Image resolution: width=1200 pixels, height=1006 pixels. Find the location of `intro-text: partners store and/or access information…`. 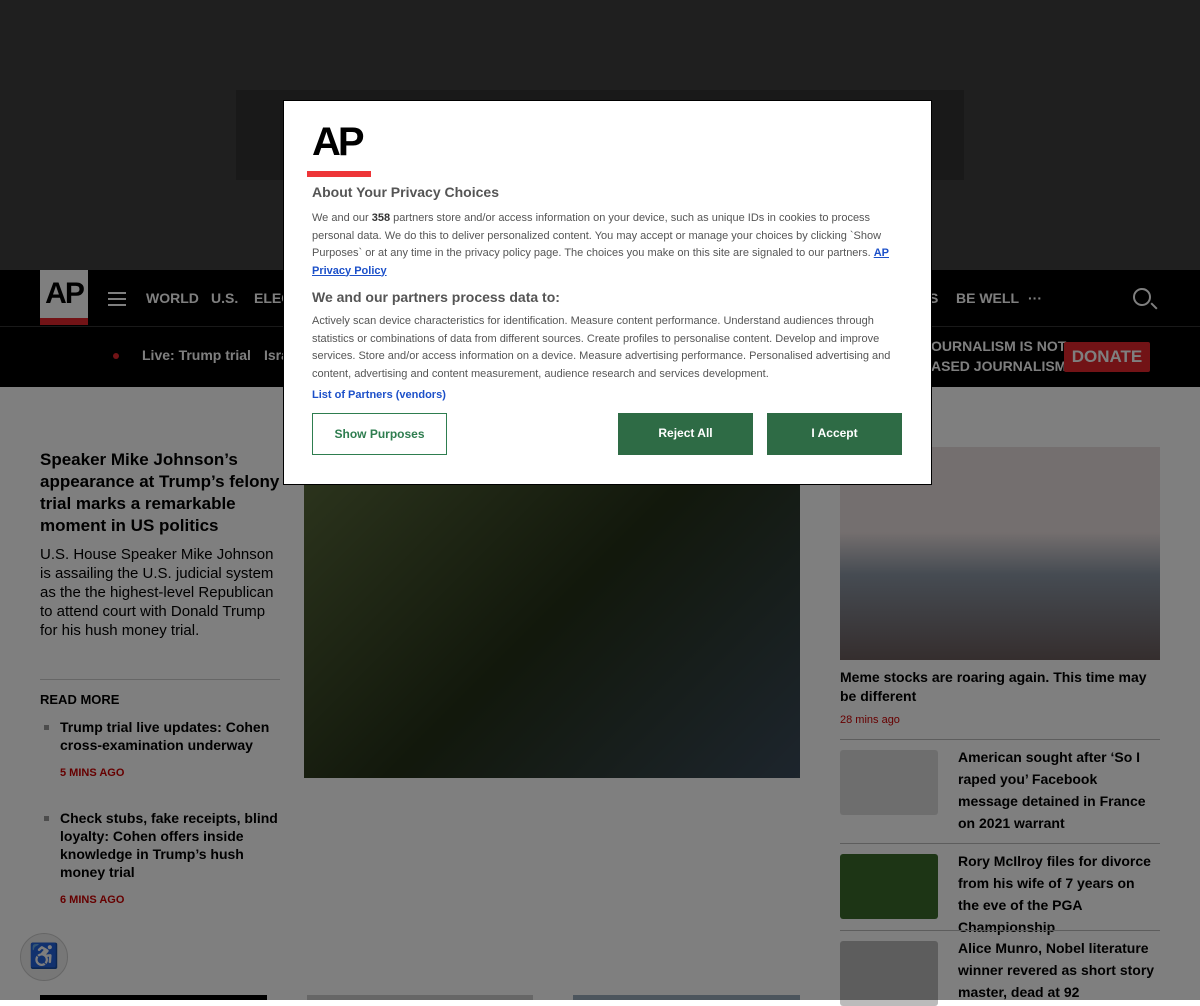

intro-text: partners store and/or access information… is located at coordinates (597, 235).